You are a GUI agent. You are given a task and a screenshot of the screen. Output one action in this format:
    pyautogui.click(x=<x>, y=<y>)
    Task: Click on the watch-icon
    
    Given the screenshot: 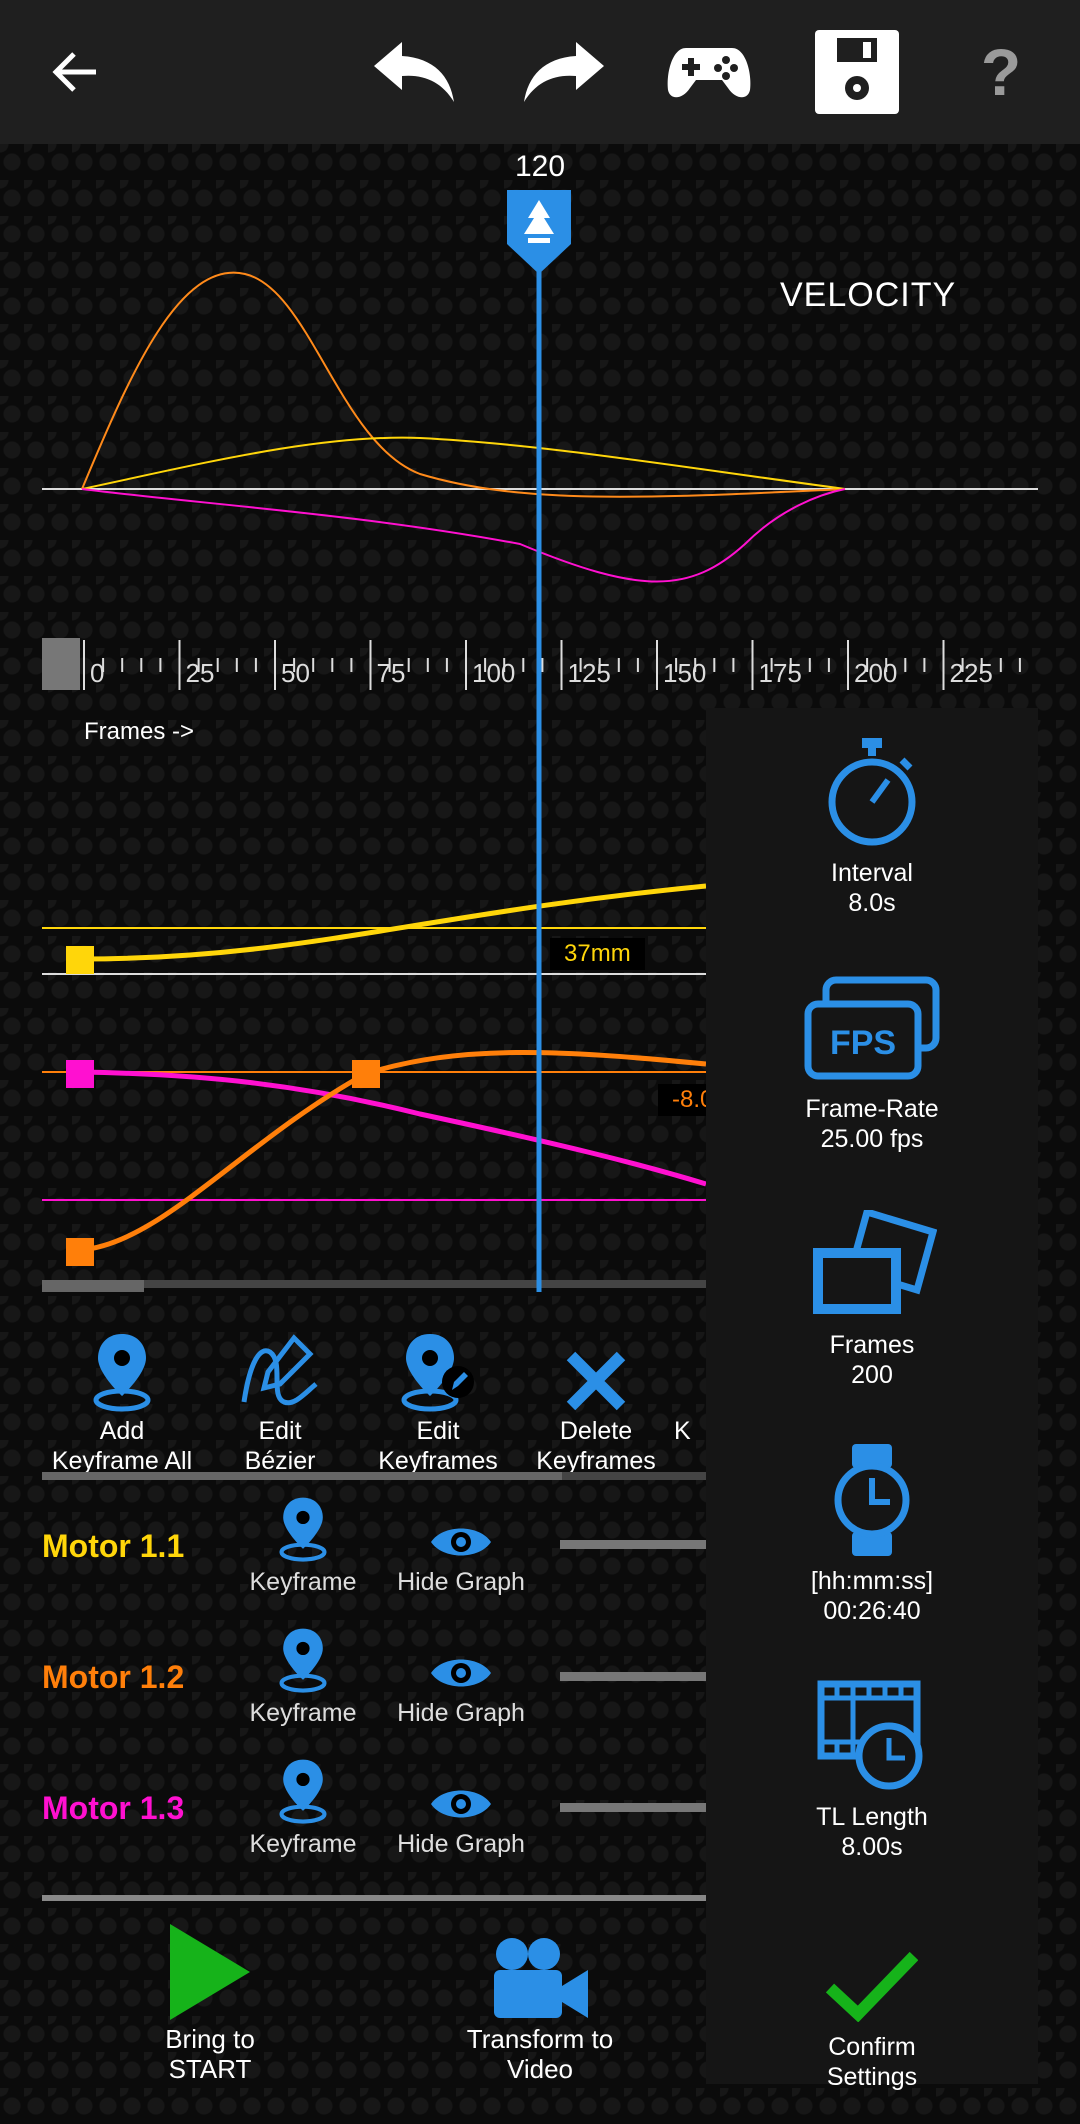 What is the action you would take?
    pyautogui.click(x=872, y=1500)
    